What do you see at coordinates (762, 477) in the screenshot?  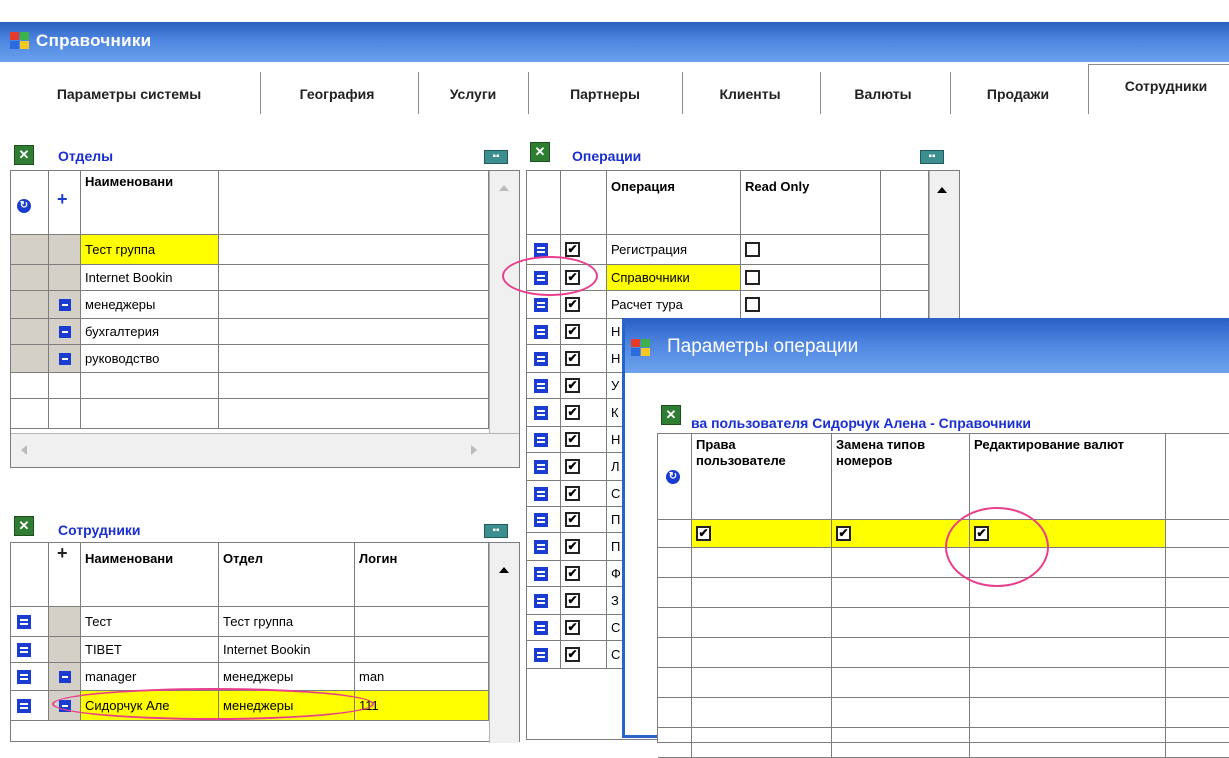 I see `column-header-user-rights: Права пользователе` at bounding box center [762, 477].